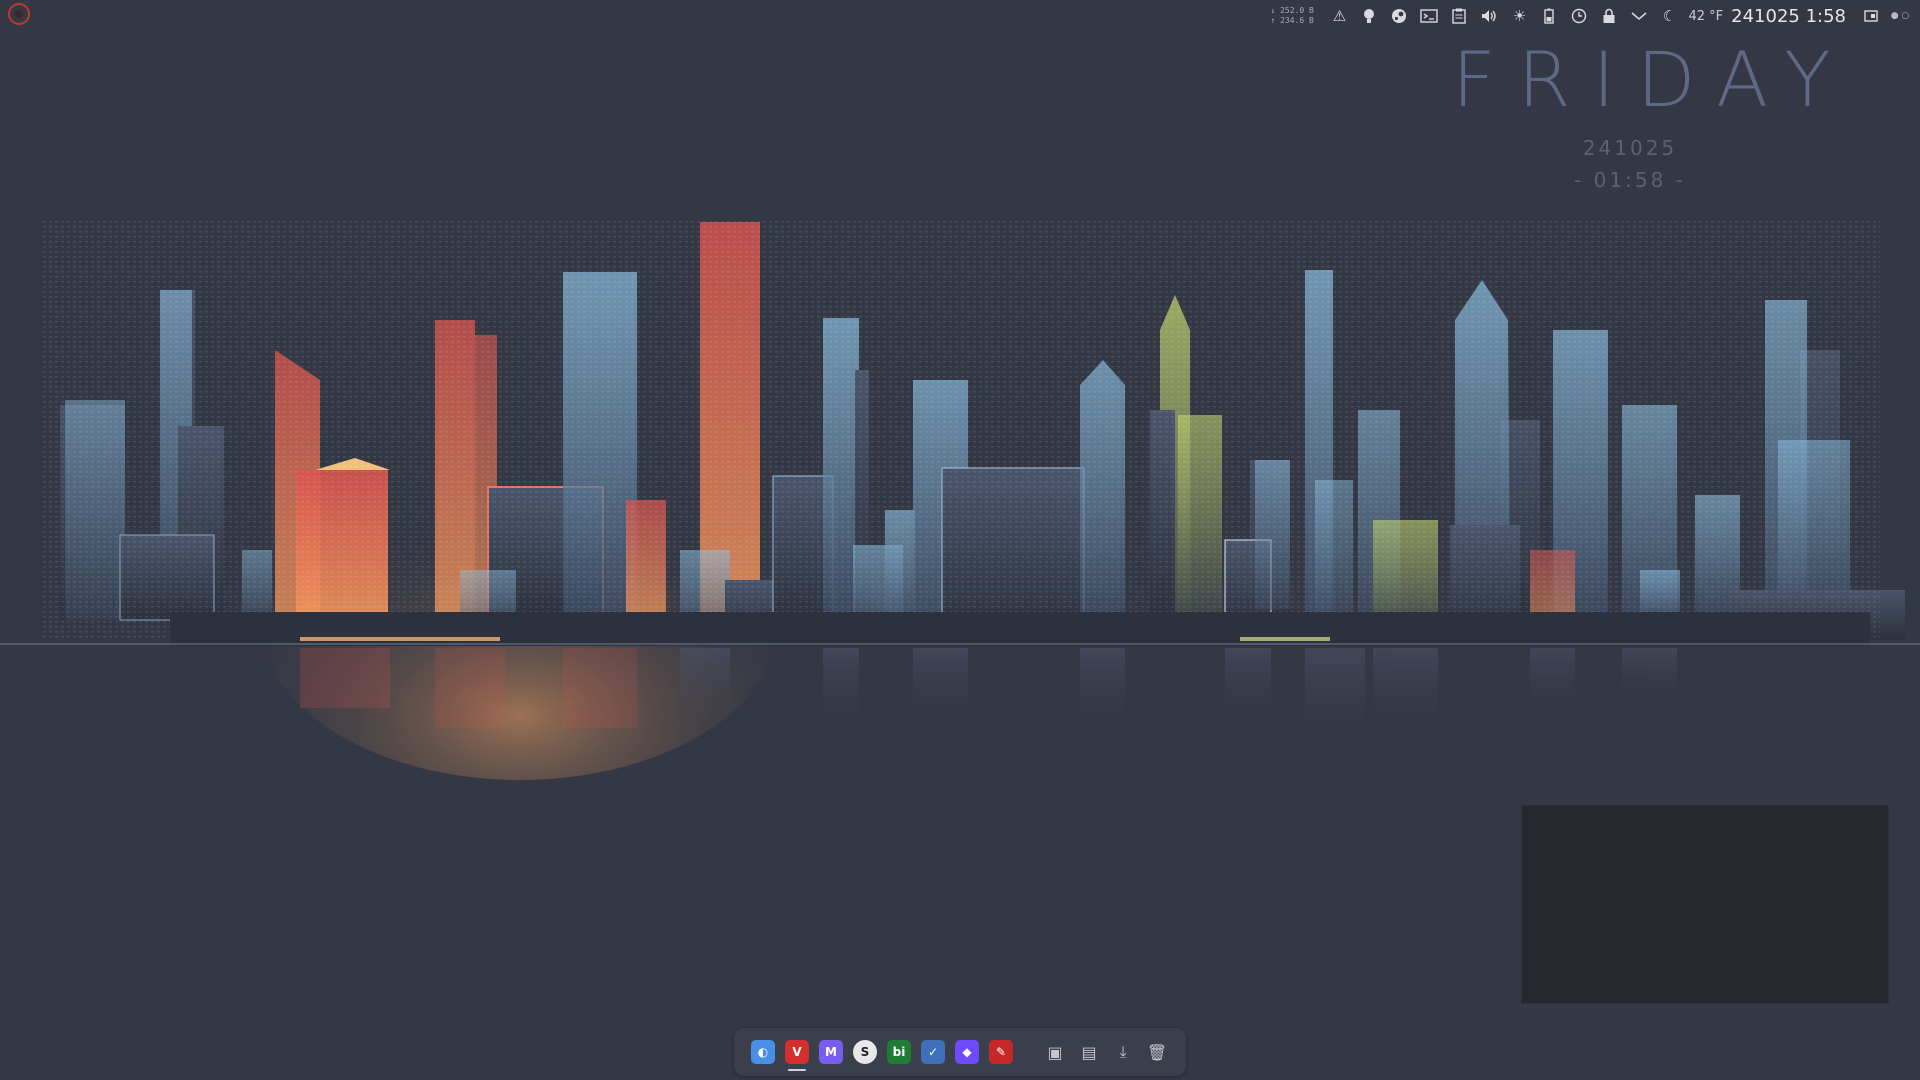 This screenshot has height=1080, width=1920. Describe the element at coordinates (1871, 16) in the screenshot. I see `window-icon` at that location.